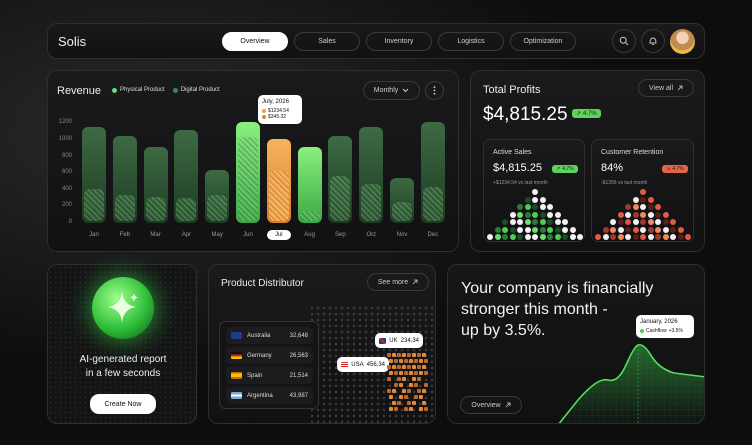 Image resolution: width=752 pixels, height=445 pixels. I want to click on tooltip-value-2: $345.32, so click(277, 117).